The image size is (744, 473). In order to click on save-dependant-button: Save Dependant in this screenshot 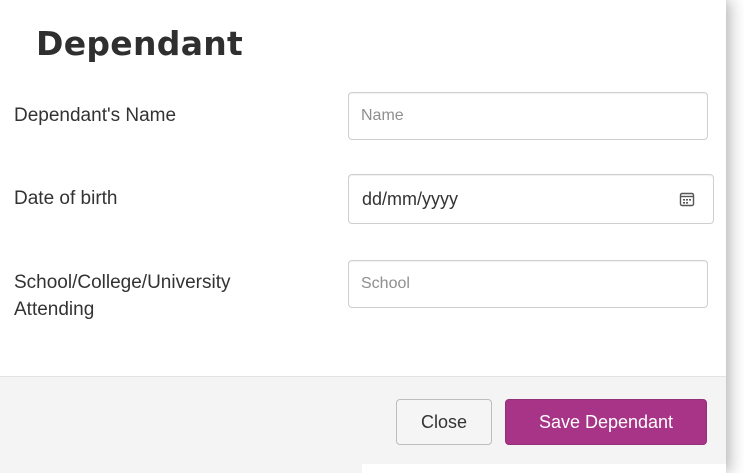, I will do `click(606, 422)`.